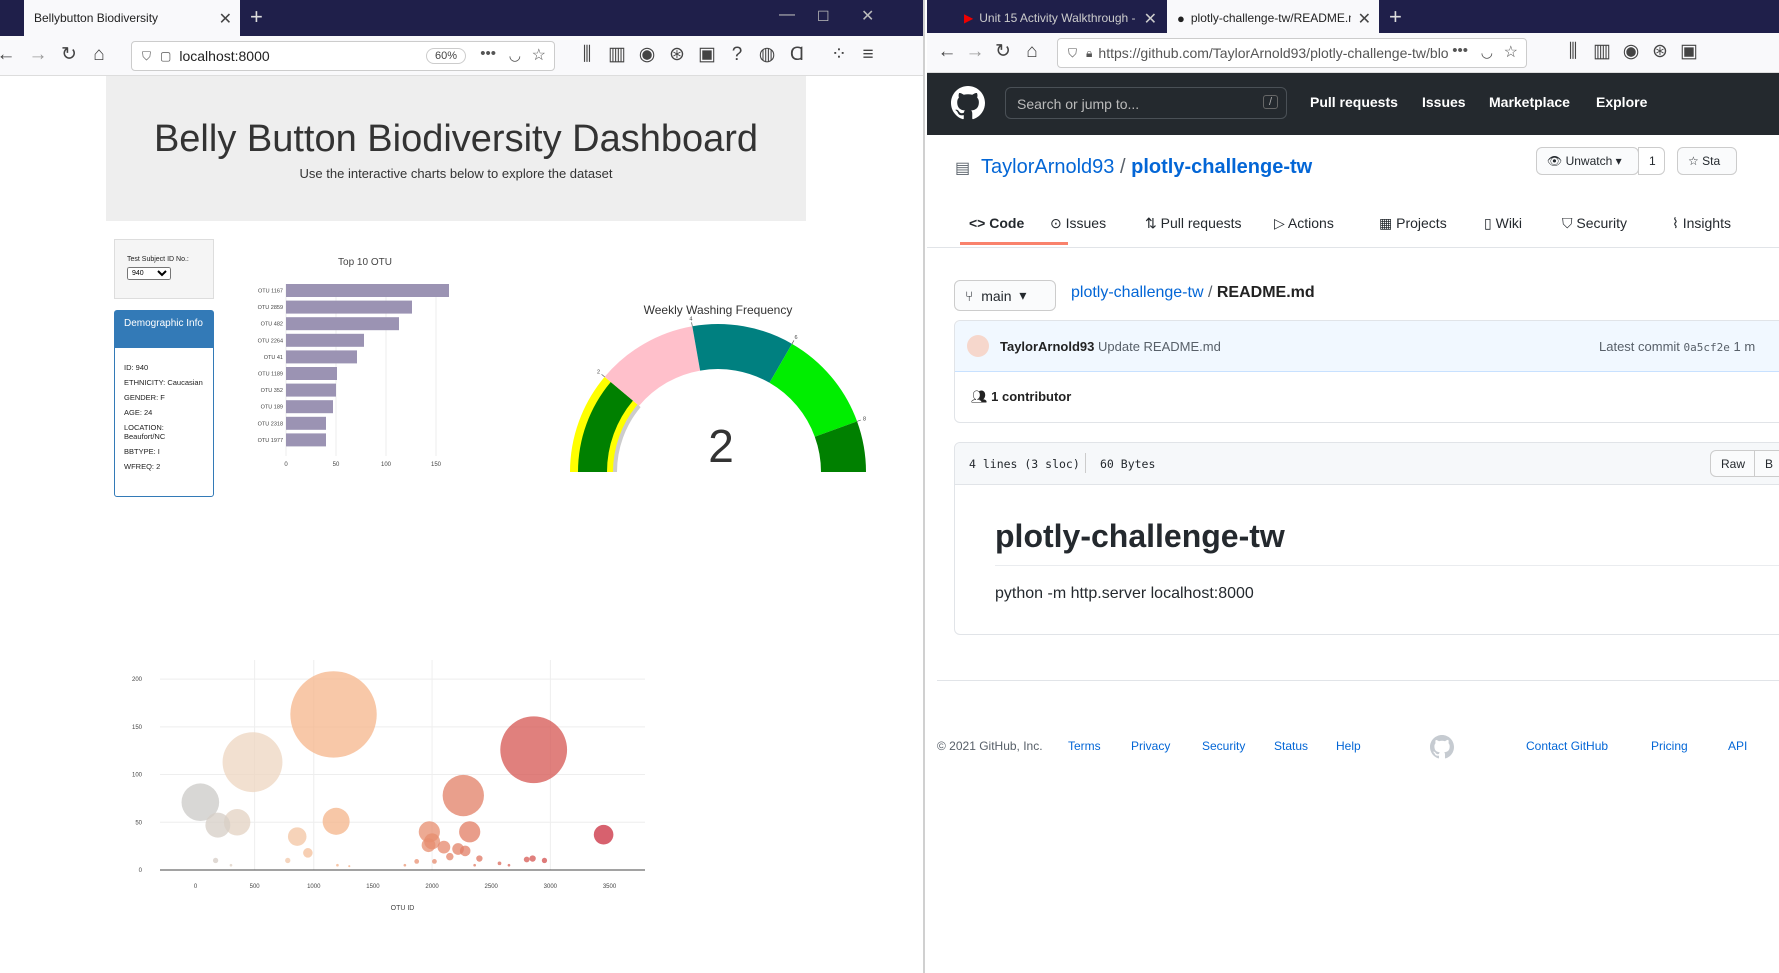 The width and height of the screenshot is (1779, 973). What do you see at coordinates (1137, 292) in the screenshot?
I see `path-repo-link: plotly-challenge-tw` at bounding box center [1137, 292].